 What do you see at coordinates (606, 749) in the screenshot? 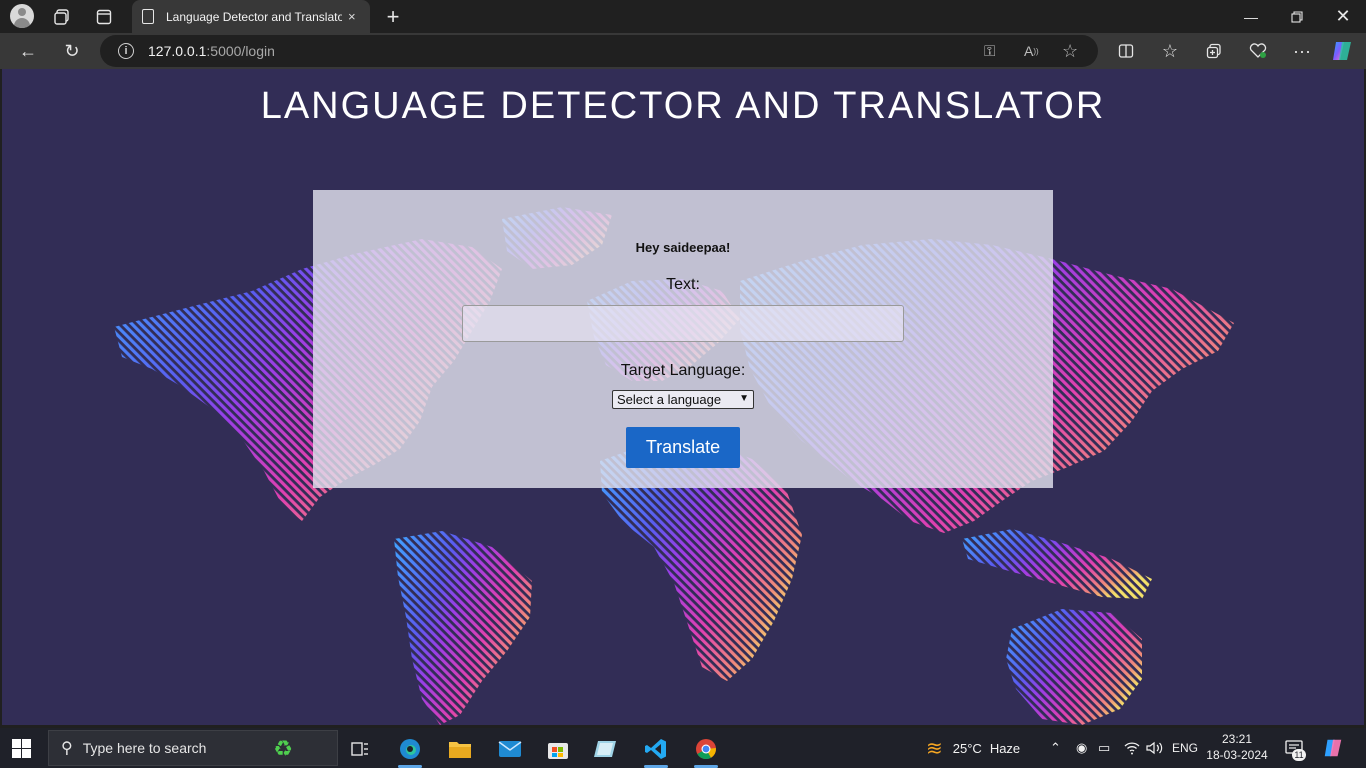
I see `app-window-icon` at bounding box center [606, 749].